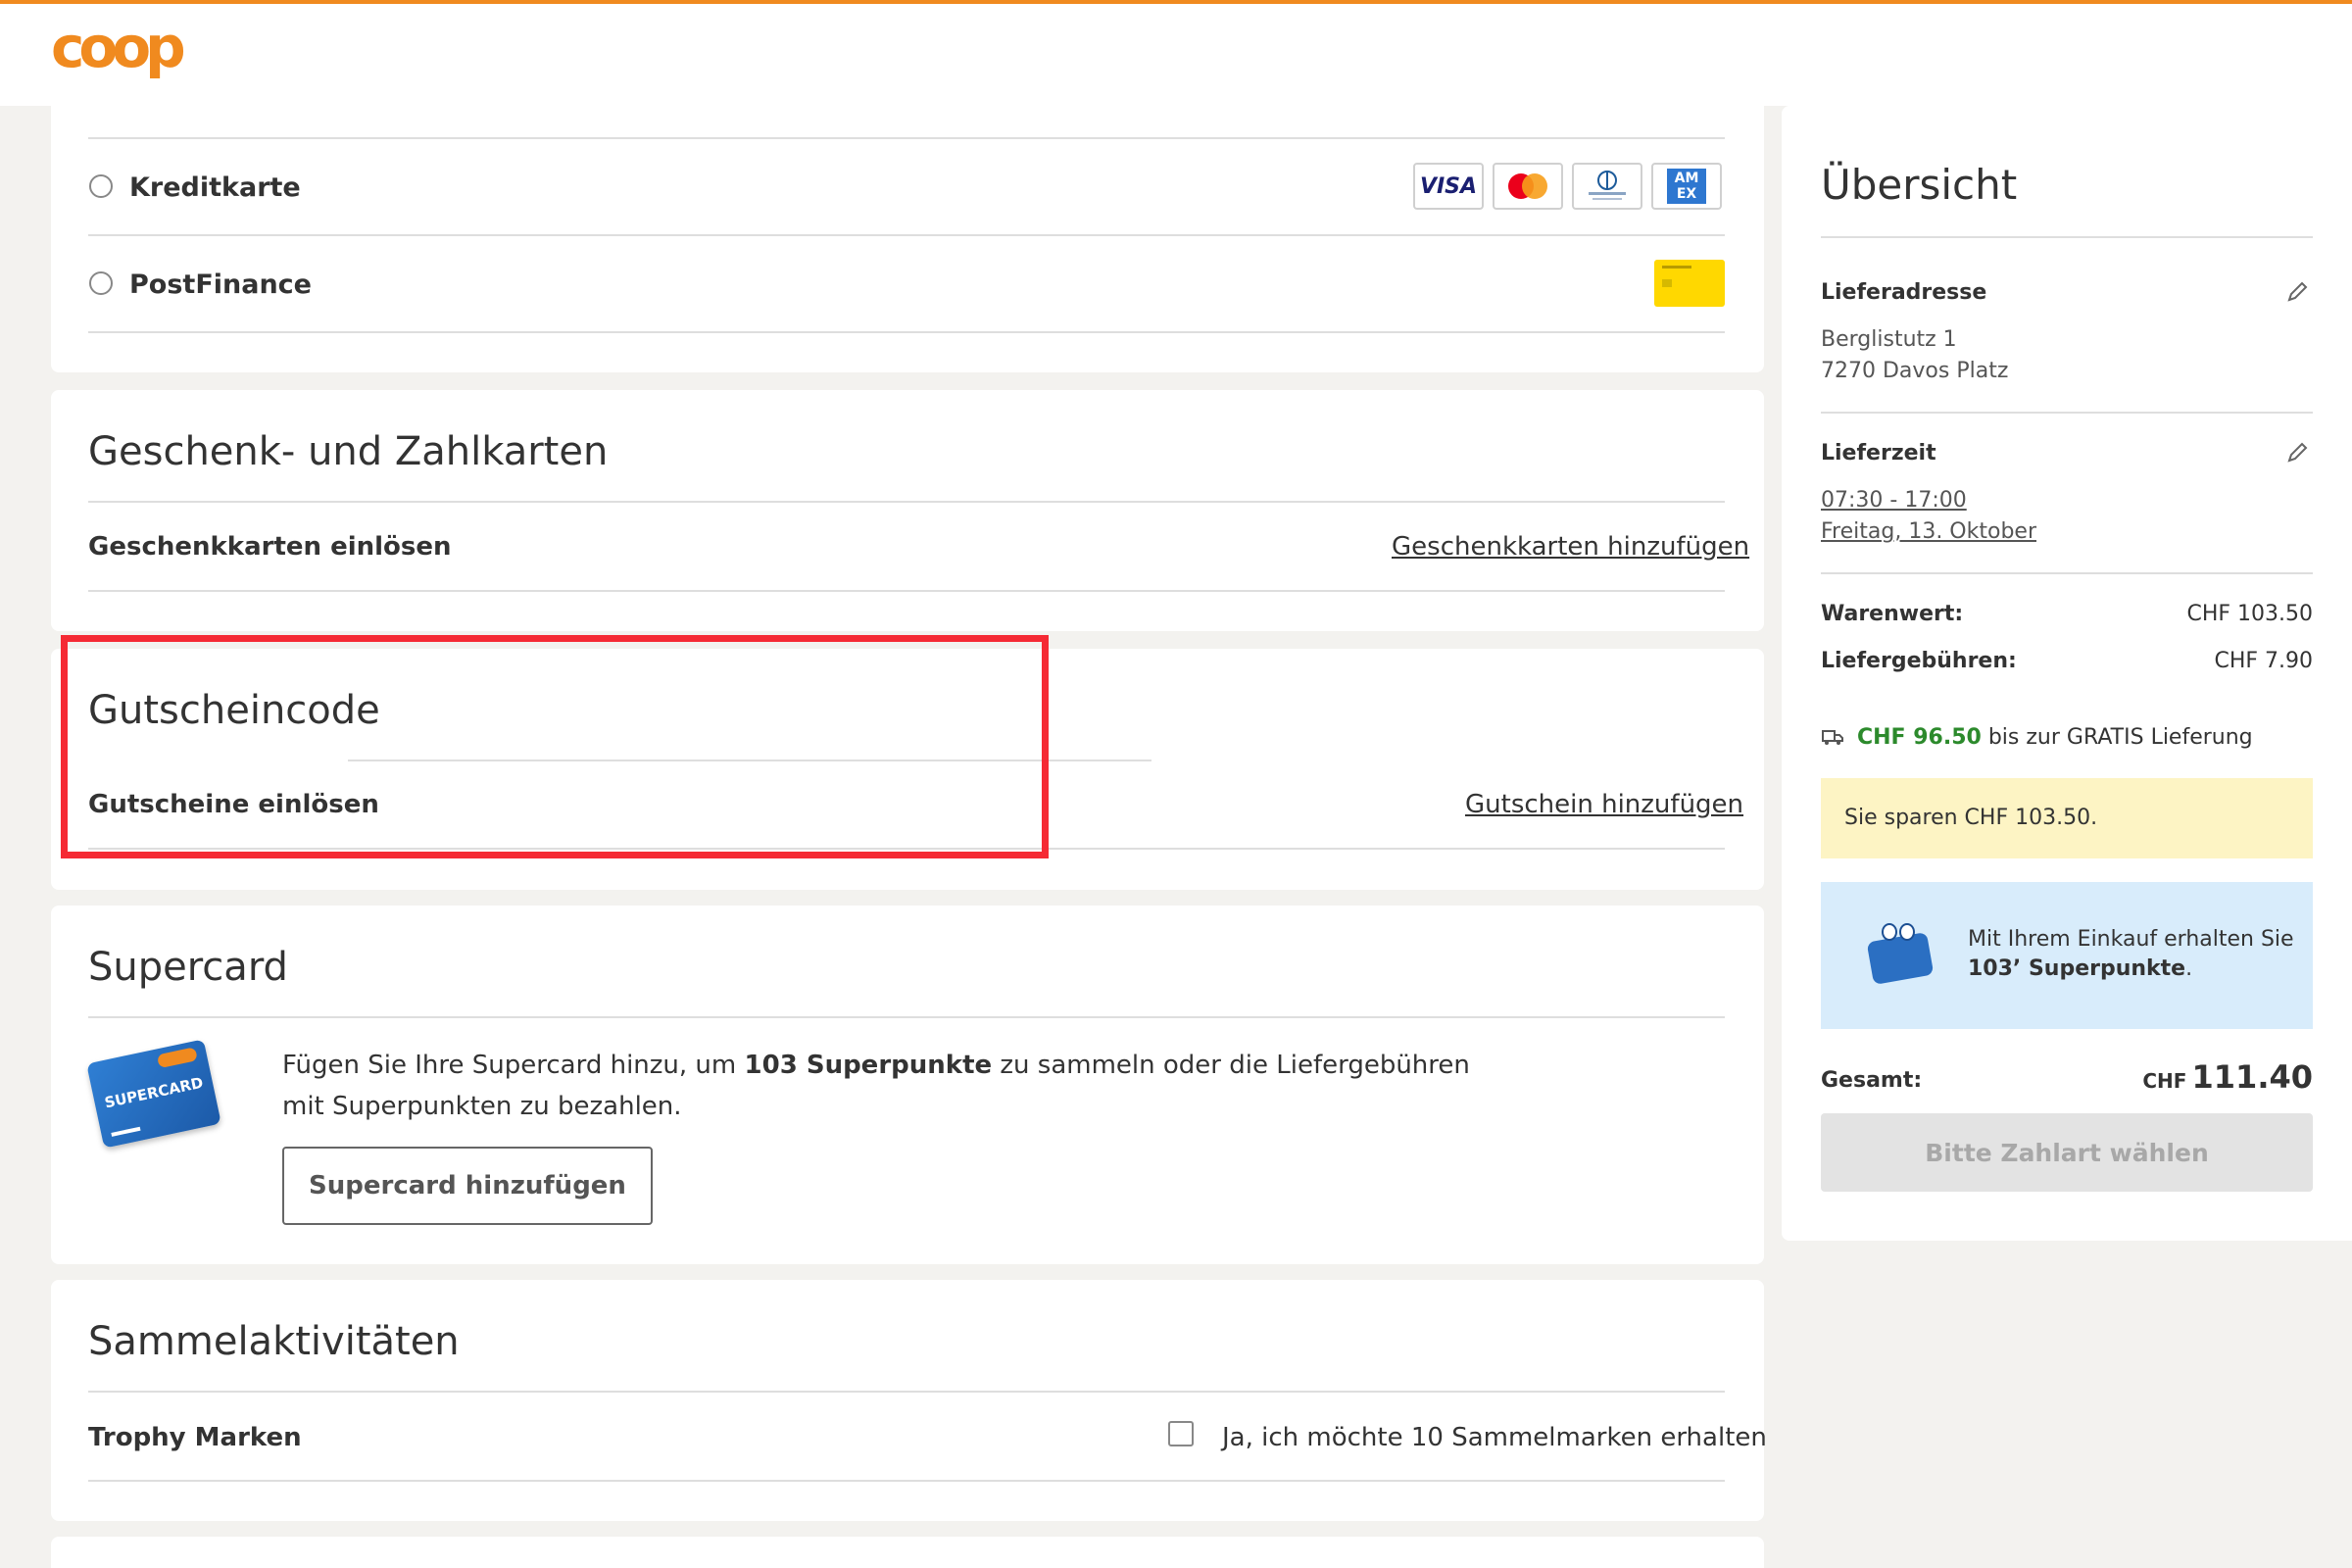 This screenshot has height=1568, width=2352. Describe the element at coordinates (1878, 453) in the screenshot. I see `delivery-time-label: Lieferzeit` at that location.